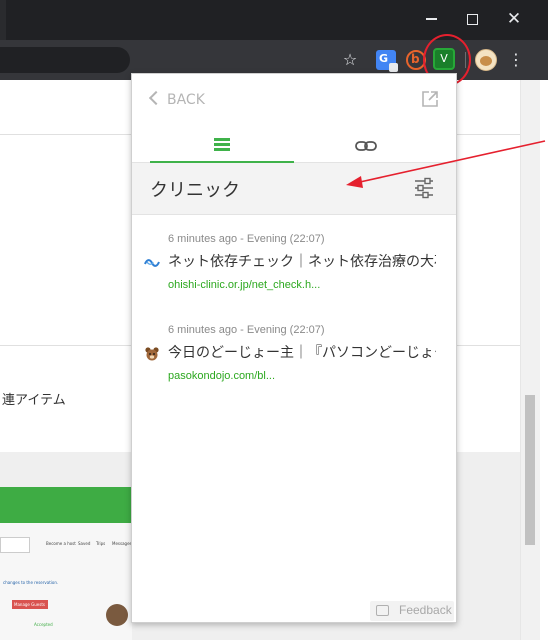  I want to click on page-green-banner, so click(66, 505).